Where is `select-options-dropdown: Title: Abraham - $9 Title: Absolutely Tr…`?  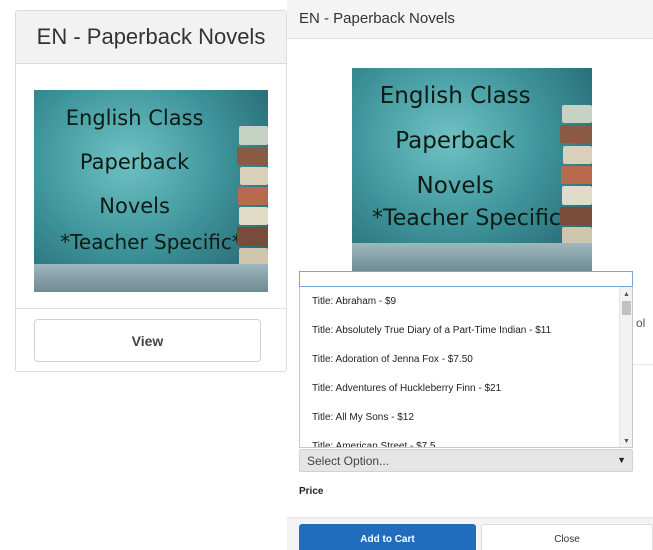
select-options-dropdown: Title: Abraham - $9 Title: Absolutely Tr… is located at coordinates (466, 367).